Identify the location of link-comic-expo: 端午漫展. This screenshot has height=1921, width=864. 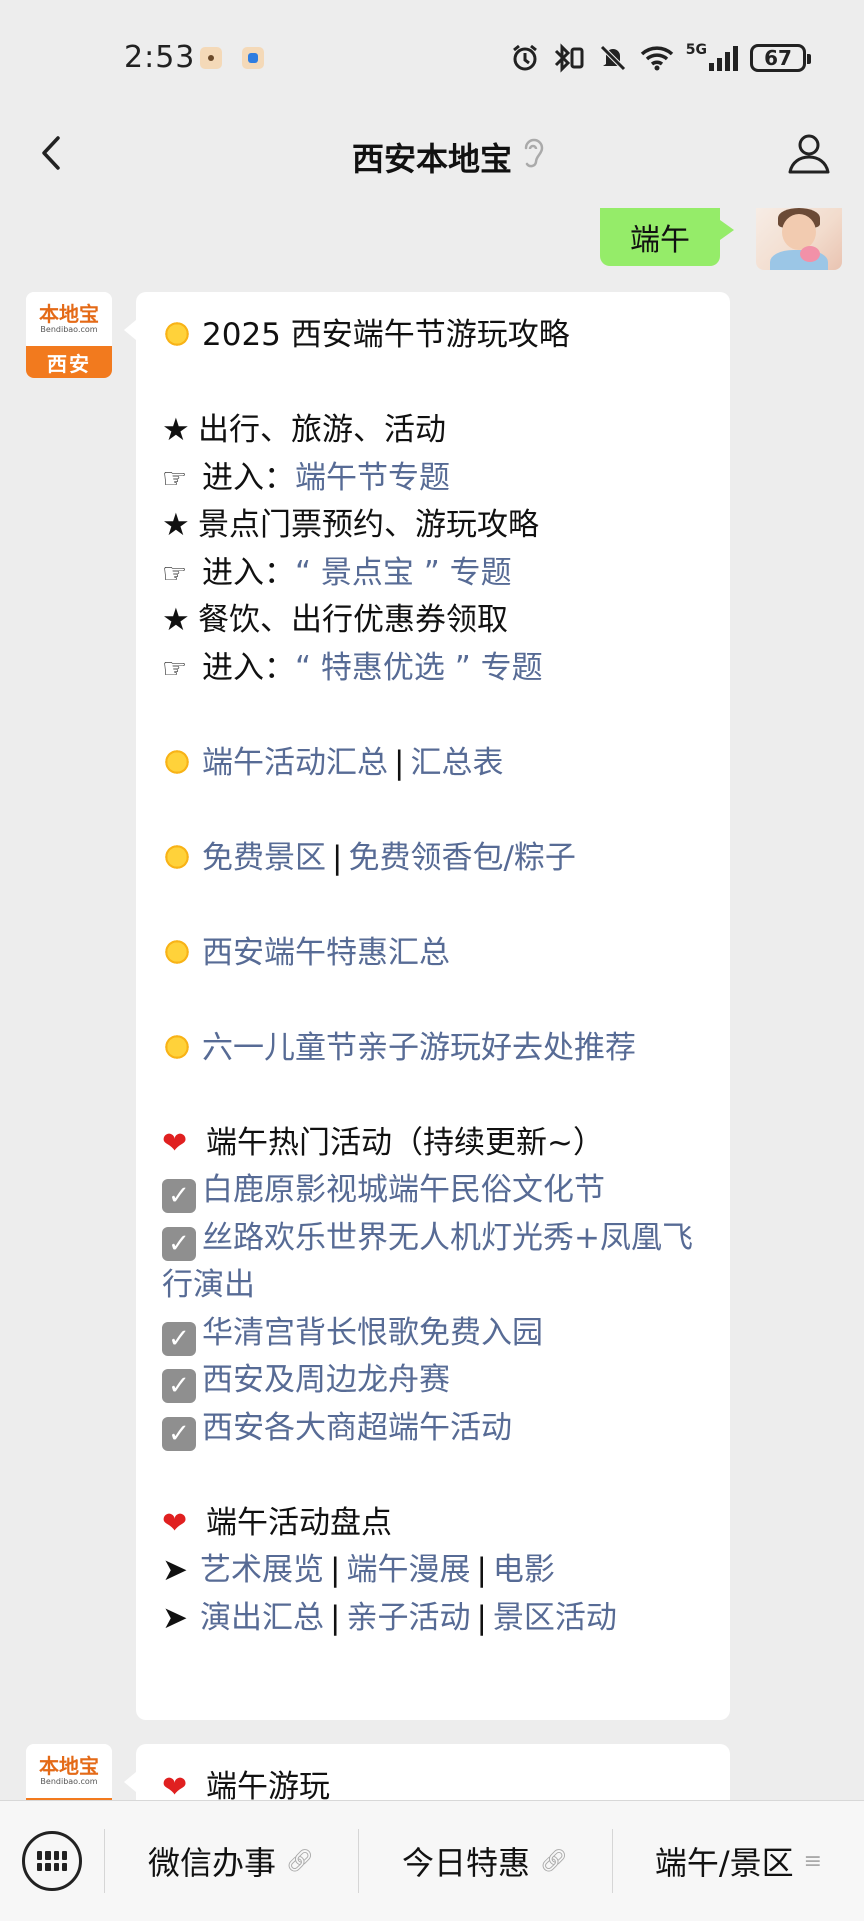
(408, 1570).